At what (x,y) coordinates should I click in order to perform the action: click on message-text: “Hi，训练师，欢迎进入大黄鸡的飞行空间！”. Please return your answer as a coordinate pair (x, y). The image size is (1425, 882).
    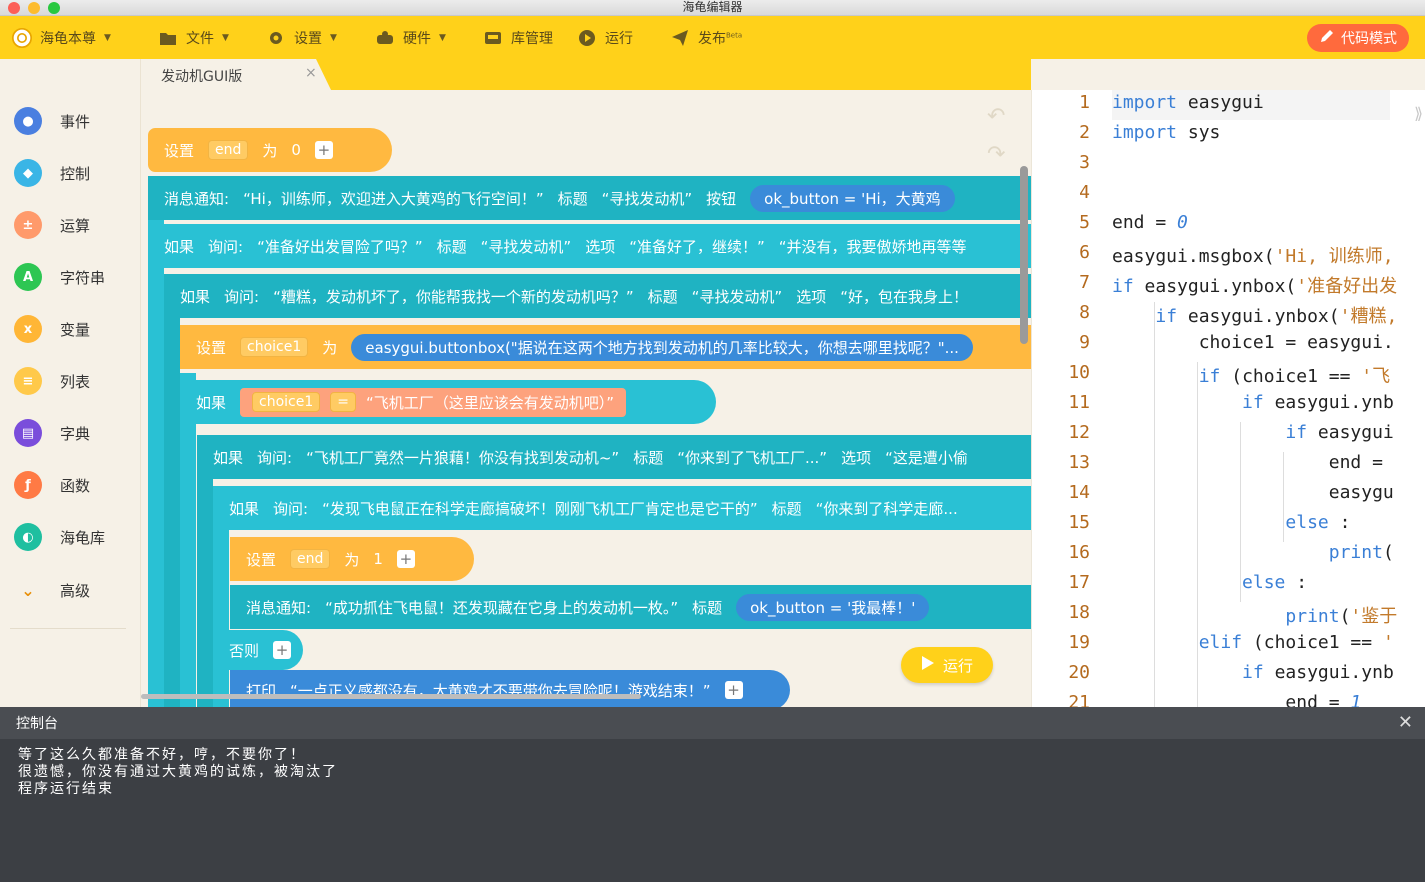
    Looking at the image, I should click on (393, 198).